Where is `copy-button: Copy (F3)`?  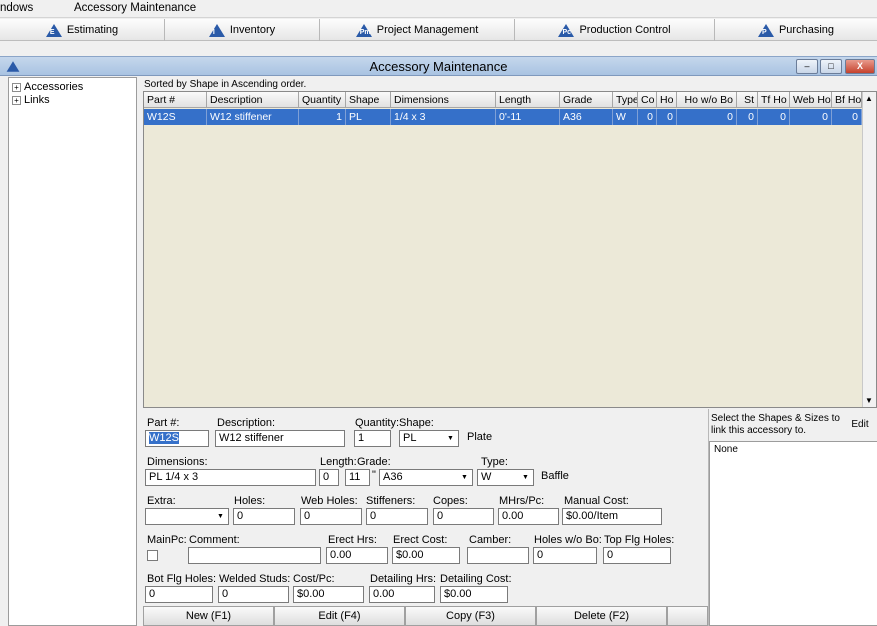 copy-button: Copy (F3) is located at coordinates (470, 616).